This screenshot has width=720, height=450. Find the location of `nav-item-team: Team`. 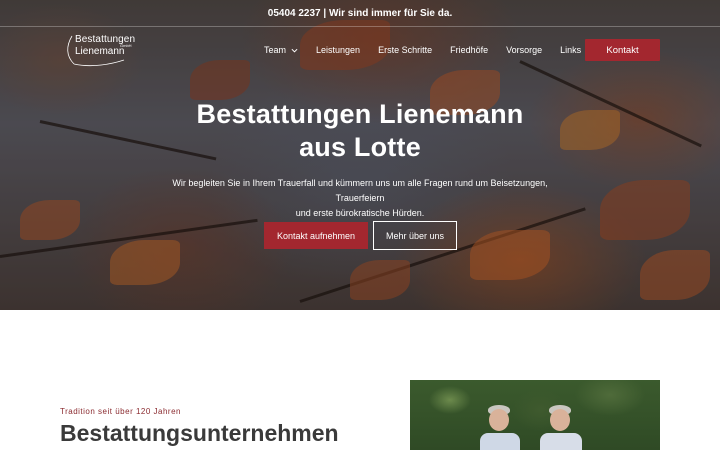

nav-item-team: Team is located at coordinates (281, 50).